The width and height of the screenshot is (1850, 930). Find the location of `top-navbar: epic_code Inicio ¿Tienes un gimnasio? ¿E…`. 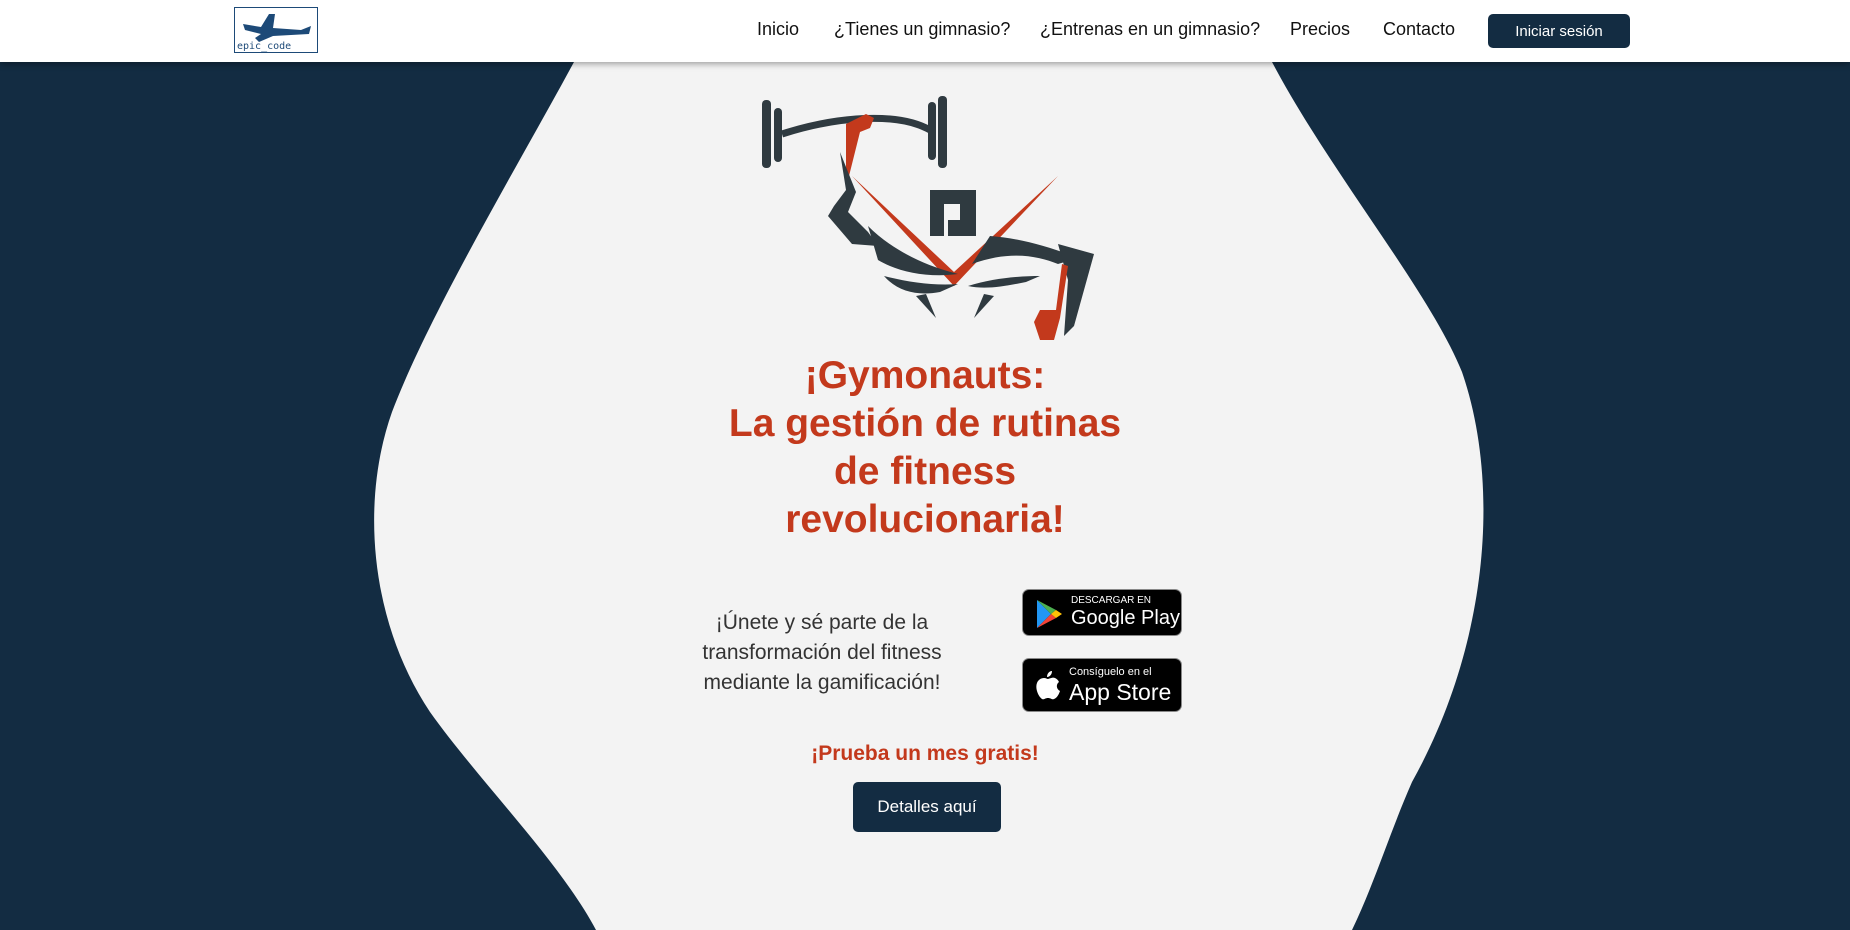

top-navbar: epic_code Inicio ¿Tienes un gimnasio? ¿E… is located at coordinates (925, 31).